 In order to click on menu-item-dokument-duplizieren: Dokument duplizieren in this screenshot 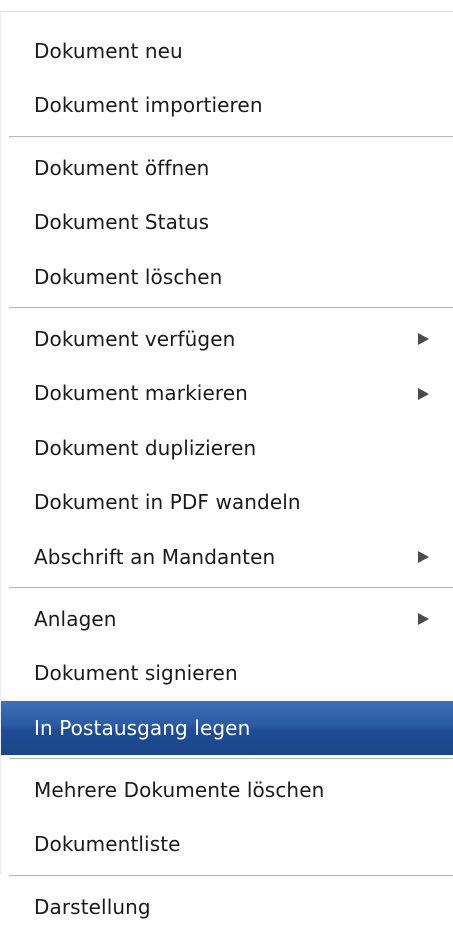, I will do `click(227, 448)`.